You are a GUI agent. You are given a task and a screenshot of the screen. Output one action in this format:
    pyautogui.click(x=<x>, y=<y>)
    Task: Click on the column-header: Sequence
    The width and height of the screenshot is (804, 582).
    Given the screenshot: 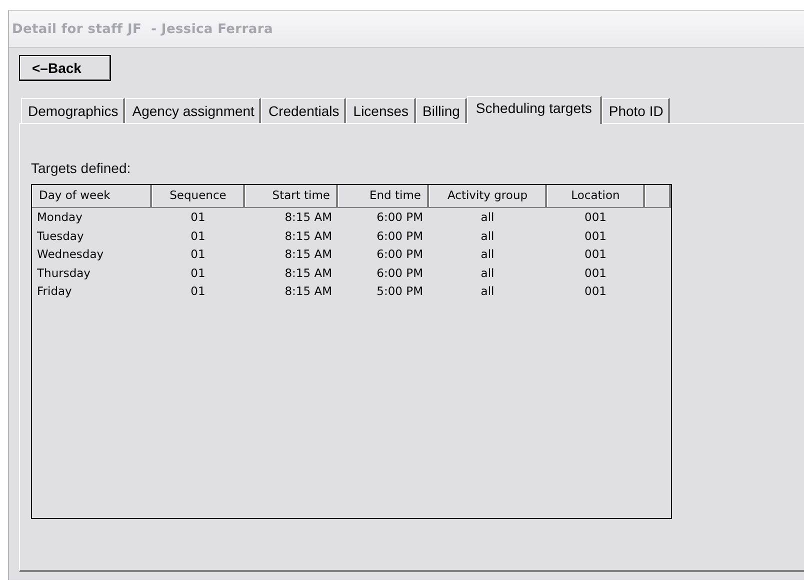 What is the action you would take?
    pyautogui.click(x=198, y=196)
    